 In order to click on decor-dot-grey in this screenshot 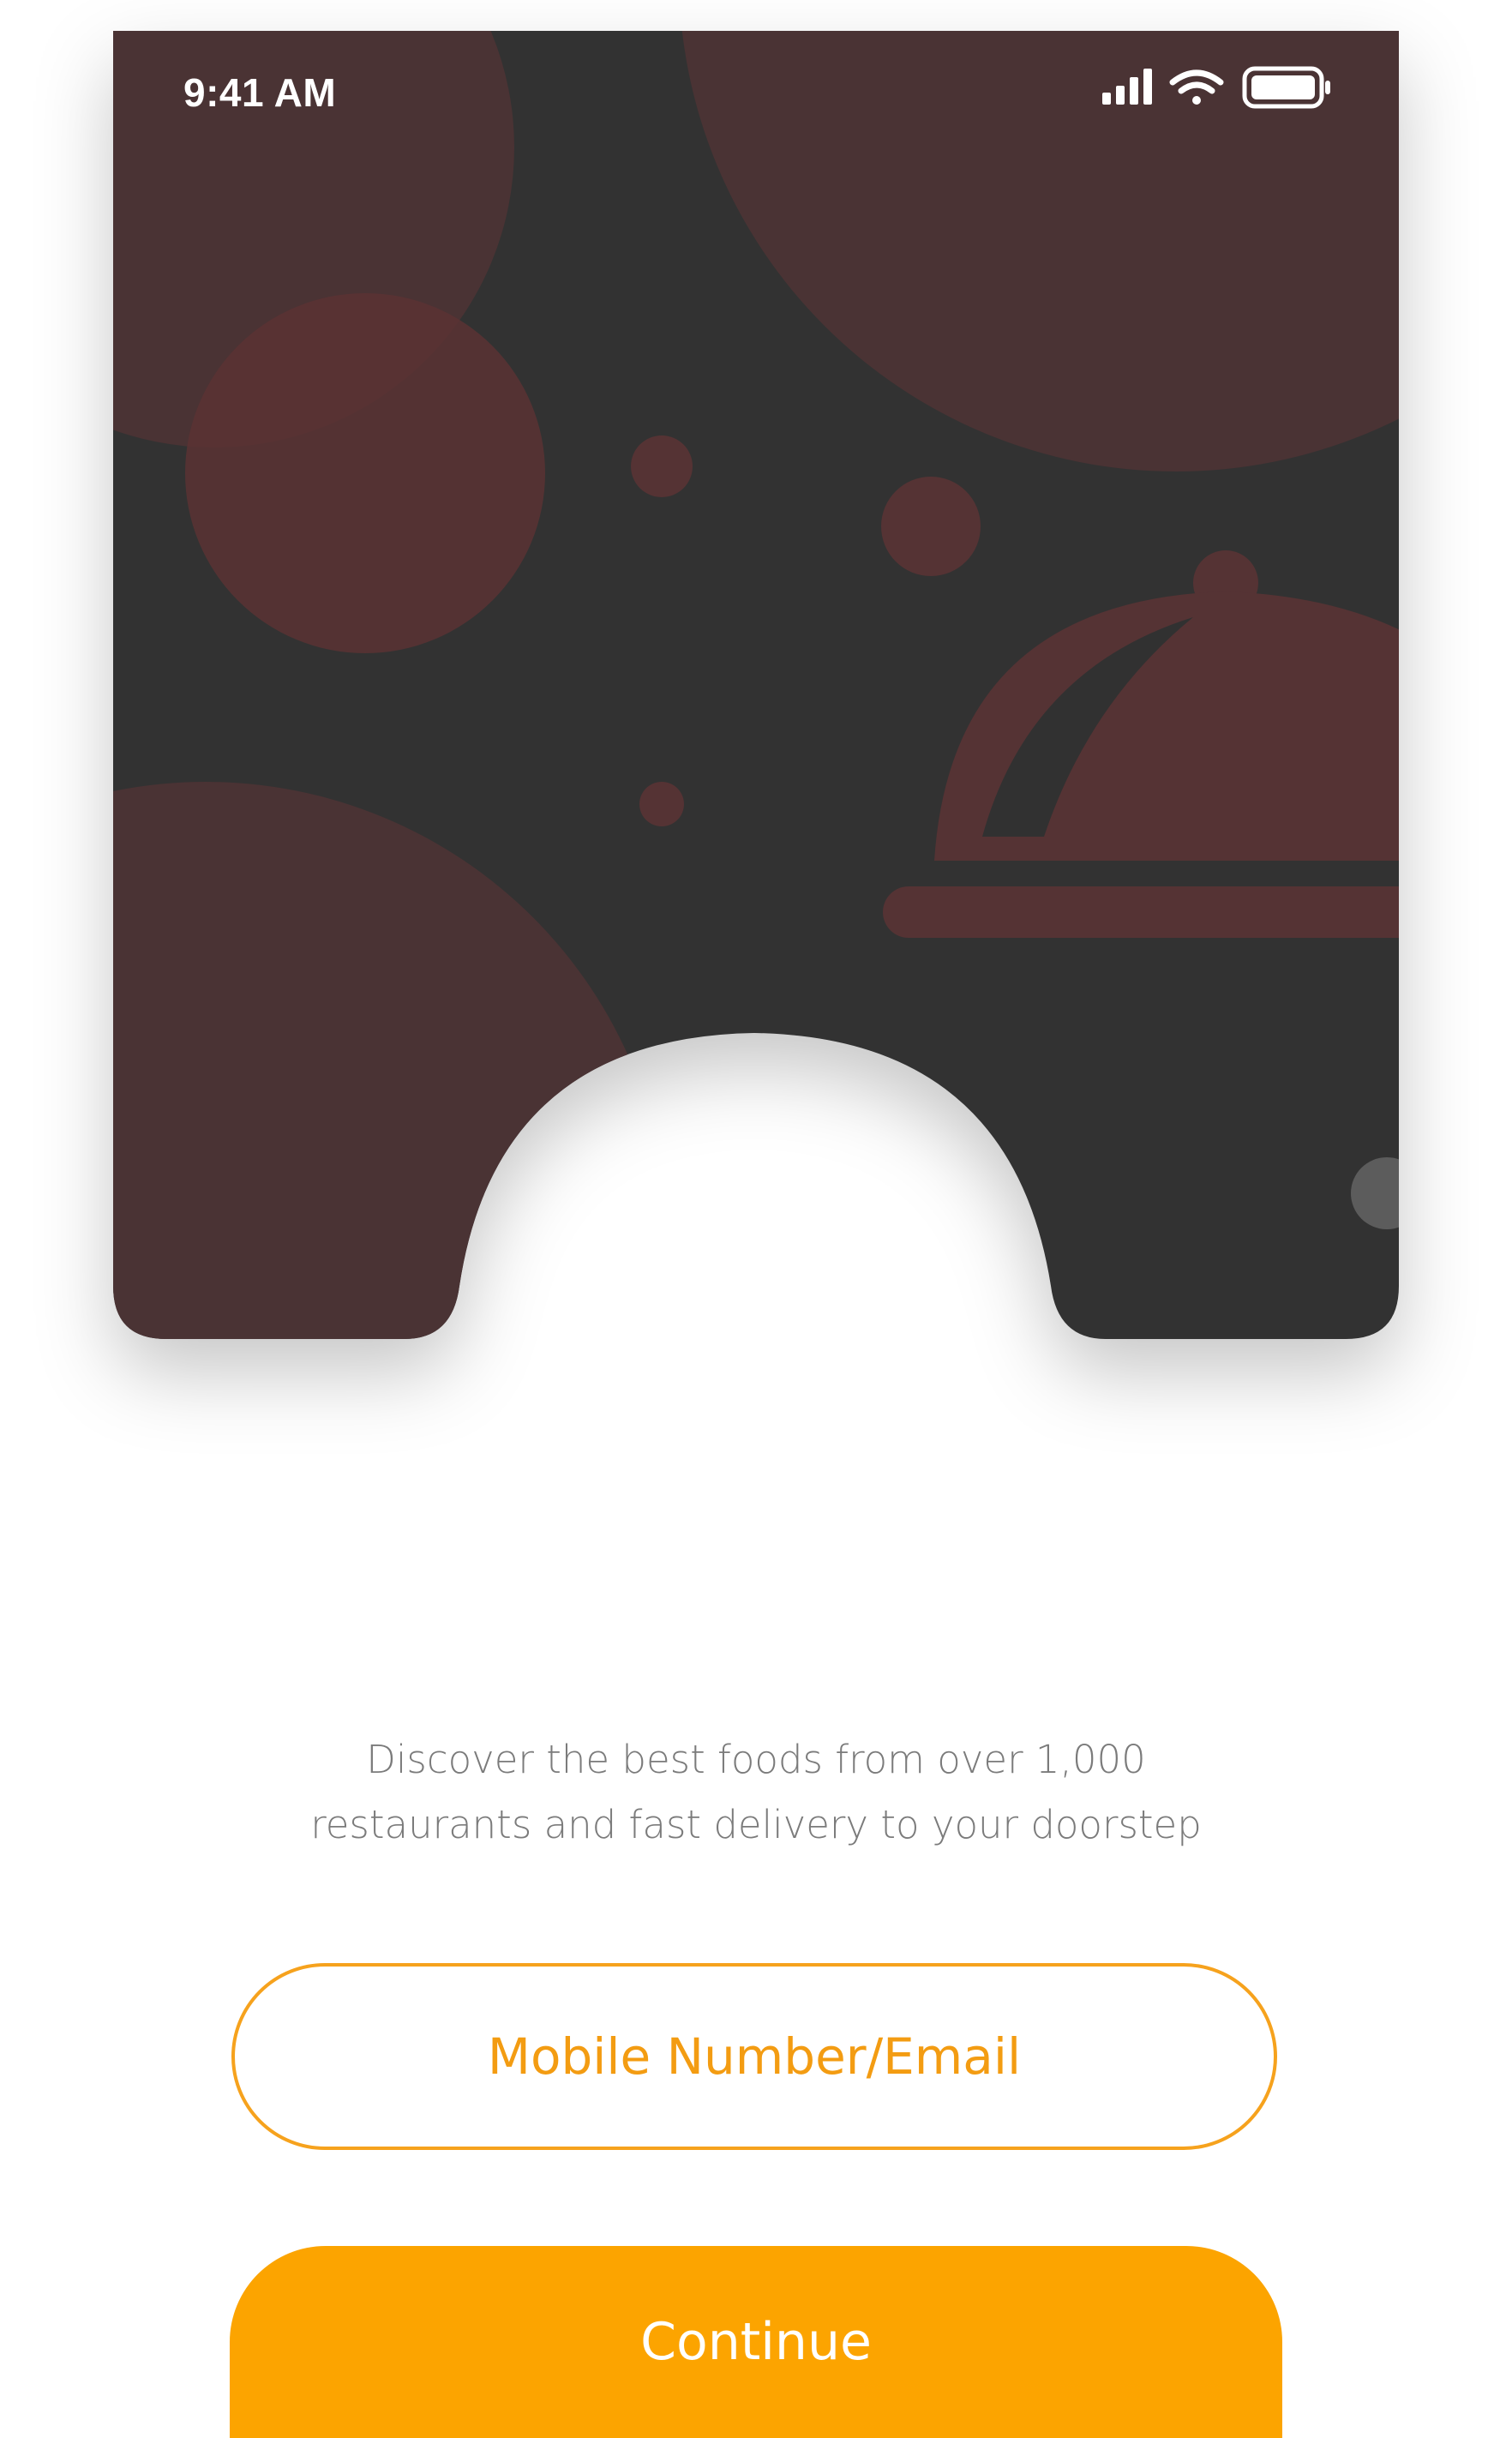, I will do `click(1375, 1193)`.